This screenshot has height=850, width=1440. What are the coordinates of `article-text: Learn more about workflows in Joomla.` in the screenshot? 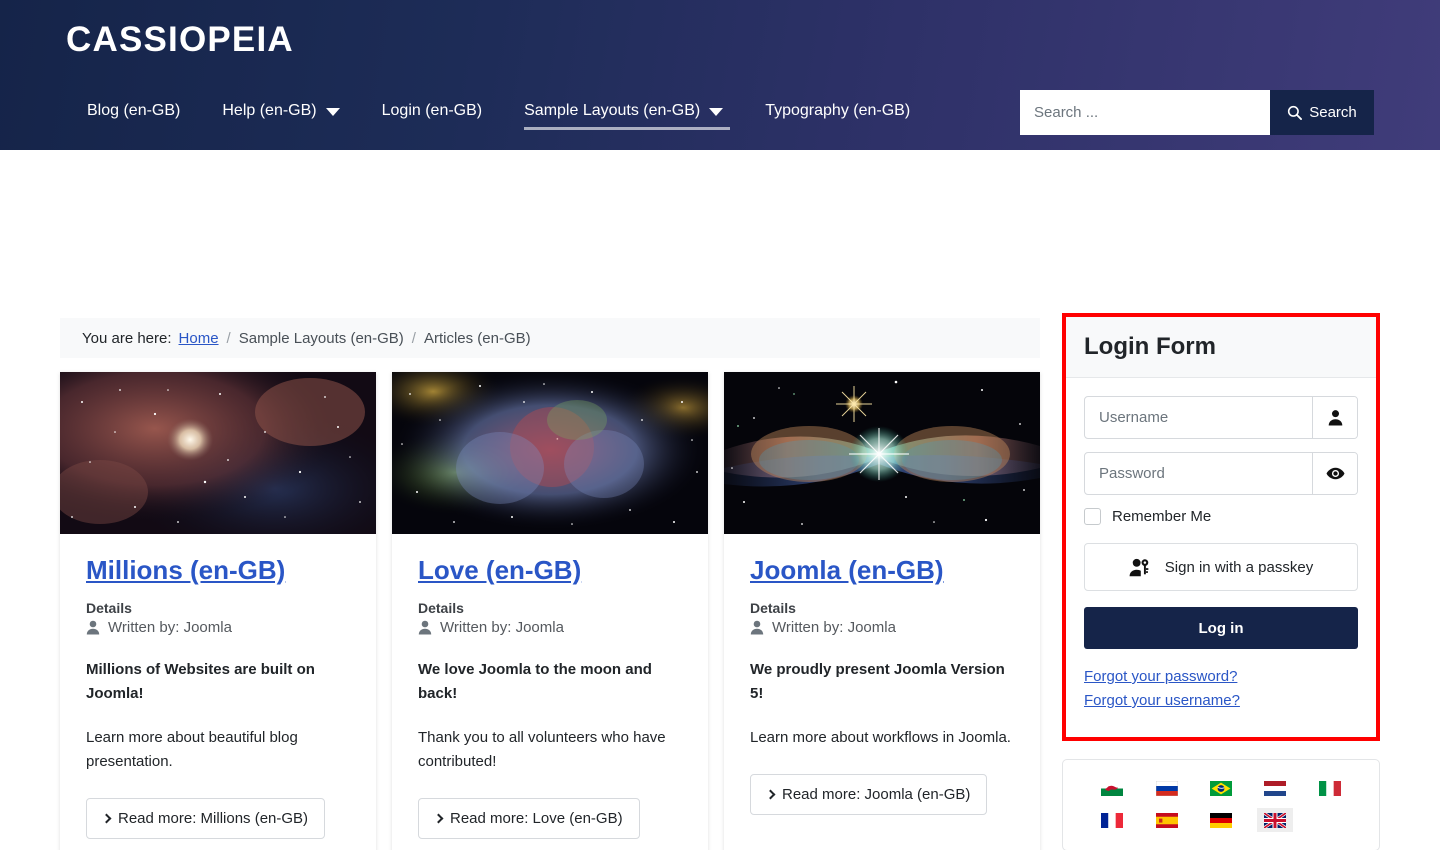 It's located at (880, 737).